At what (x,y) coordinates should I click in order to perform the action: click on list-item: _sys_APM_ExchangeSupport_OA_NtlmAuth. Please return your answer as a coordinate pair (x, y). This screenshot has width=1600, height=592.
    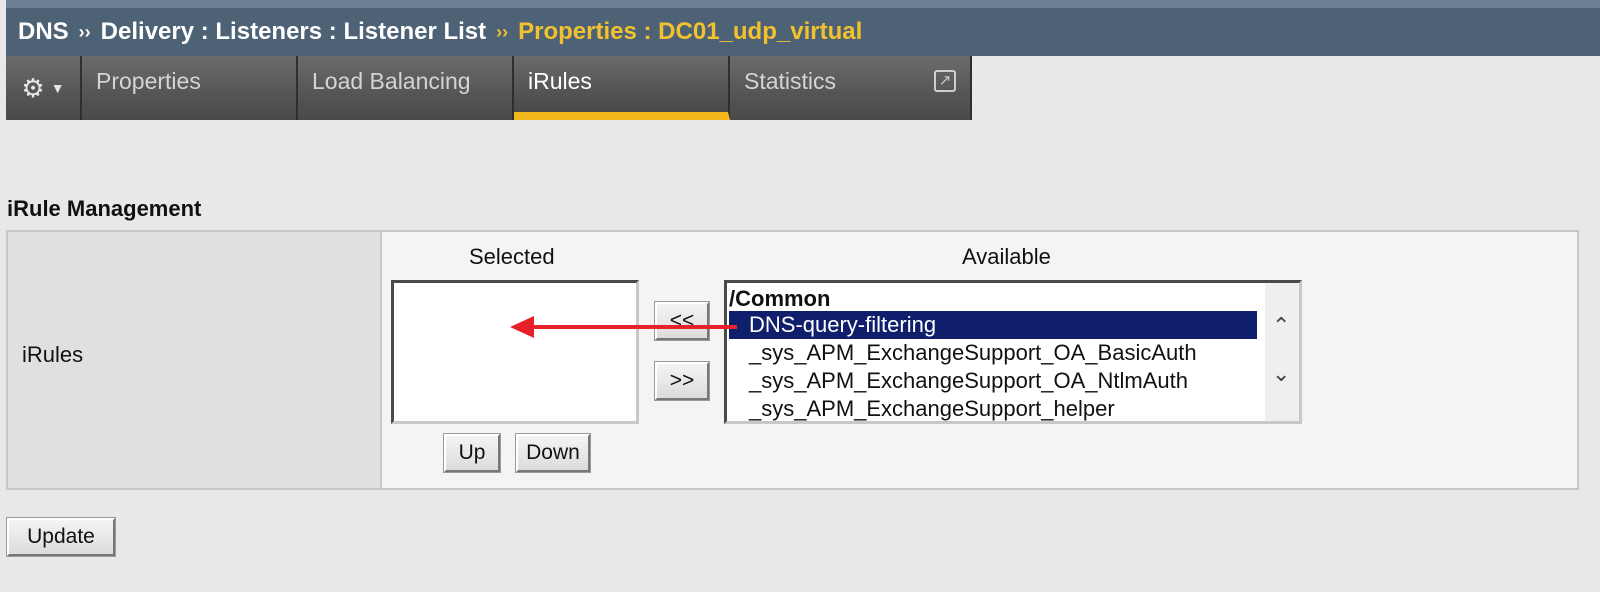
    Looking at the image, I should click on (958, 381).